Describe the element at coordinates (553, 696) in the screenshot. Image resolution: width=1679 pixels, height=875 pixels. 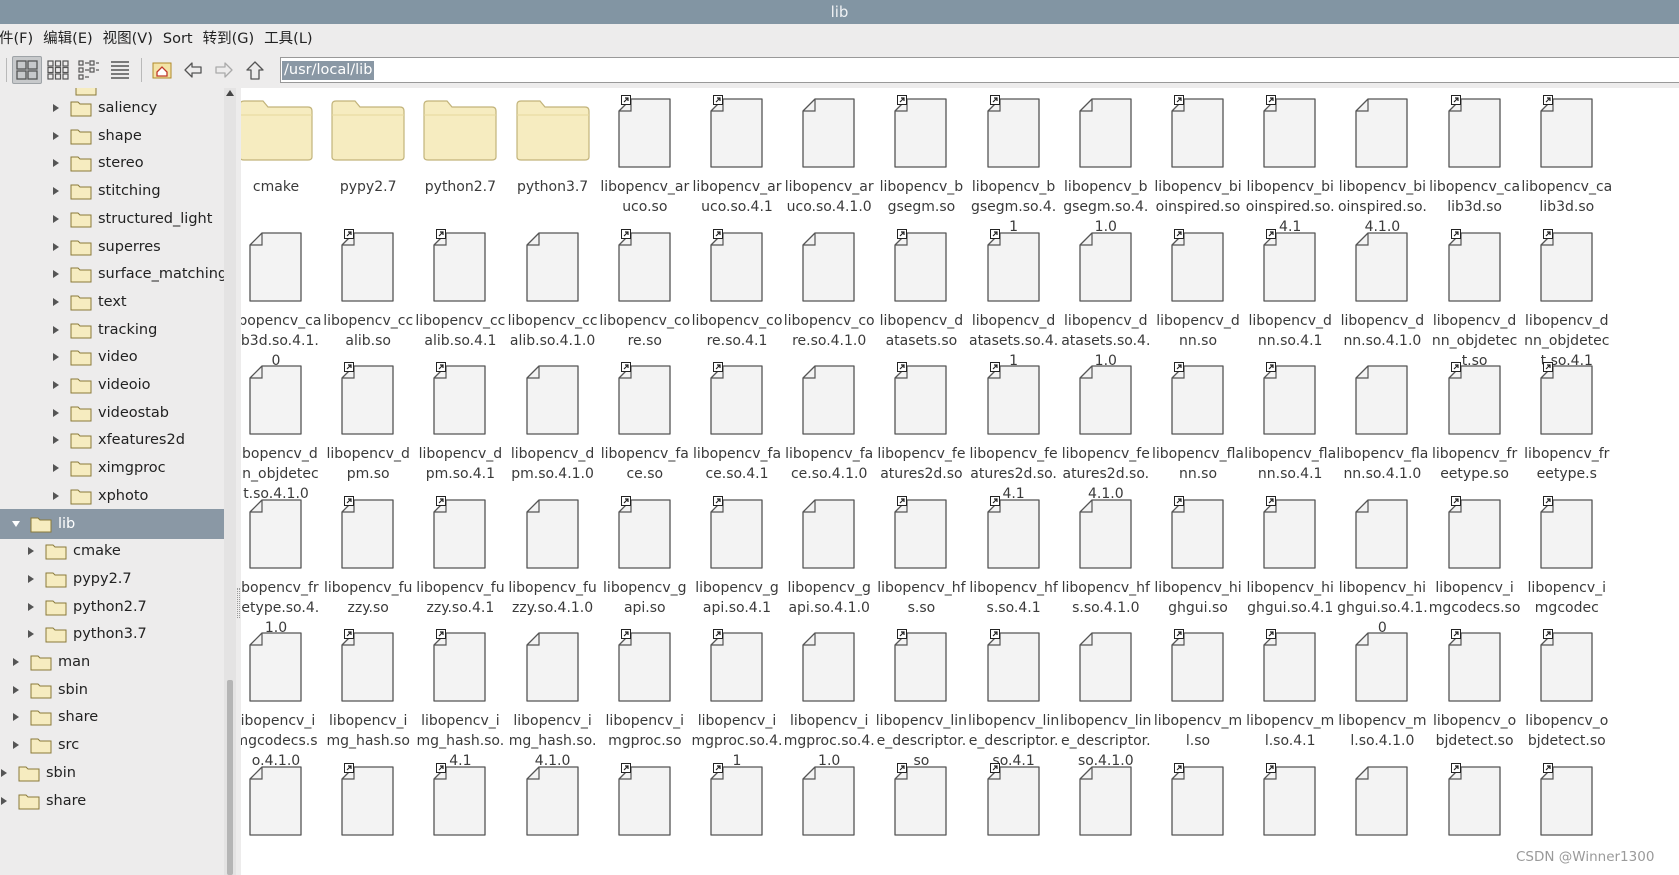
I see `file-item: libopencv_img_hash.so.4.1.0` at that location.